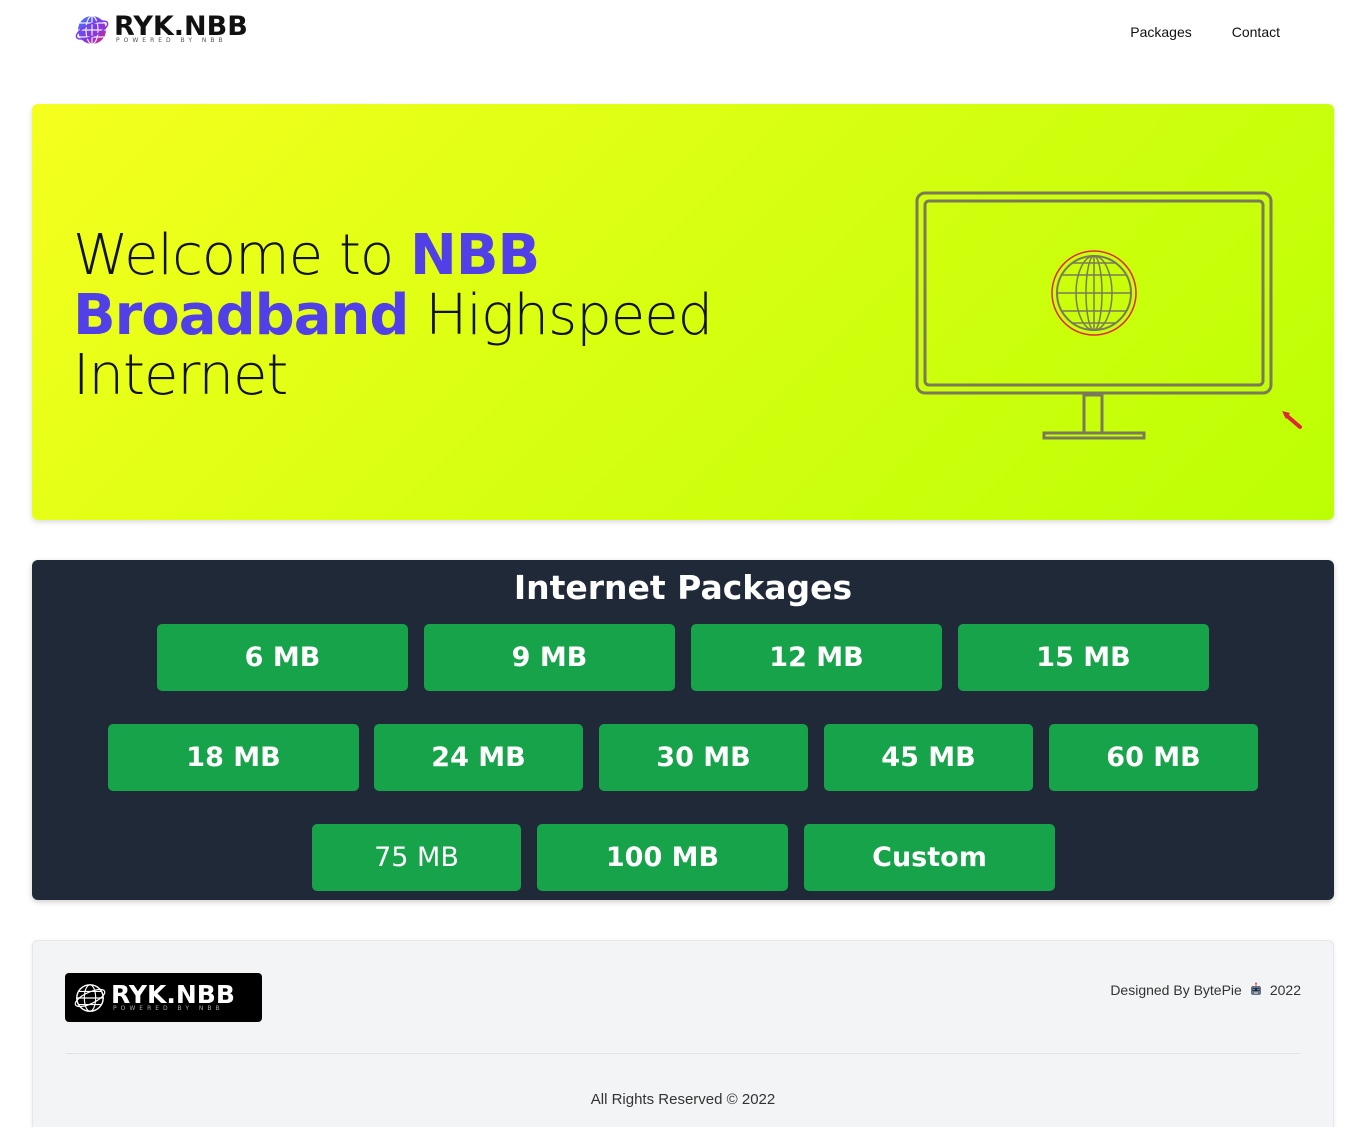  What do you see at coordinates (703, 757) in the screenshot?
I see `package-button-30mb: 30 MB` at bounding box center [703, 757].